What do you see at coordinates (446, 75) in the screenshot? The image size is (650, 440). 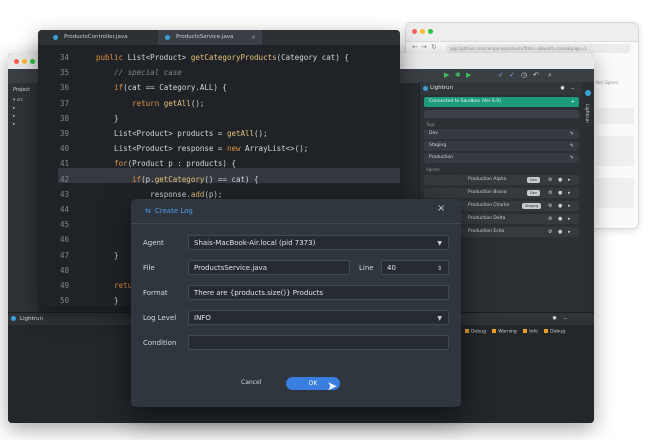 I see `run-icon: ▶` at bounding box center [446, 75].